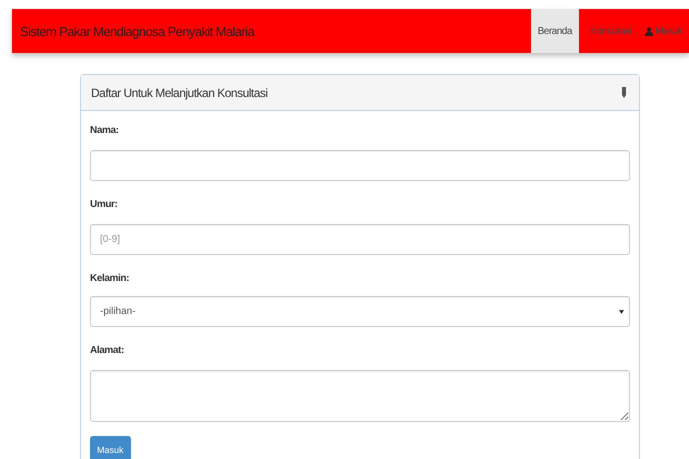  Describe the element at coordinates (649, 31) in the screenshot. I see `user-icon` at that location.